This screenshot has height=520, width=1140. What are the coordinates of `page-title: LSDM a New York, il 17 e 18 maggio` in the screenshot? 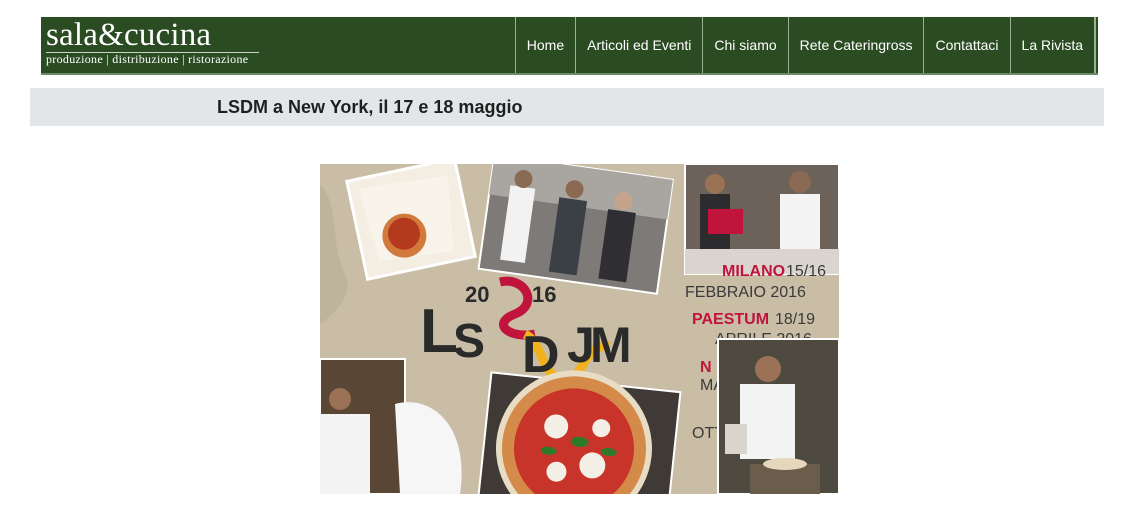 It's located at (370, 107).